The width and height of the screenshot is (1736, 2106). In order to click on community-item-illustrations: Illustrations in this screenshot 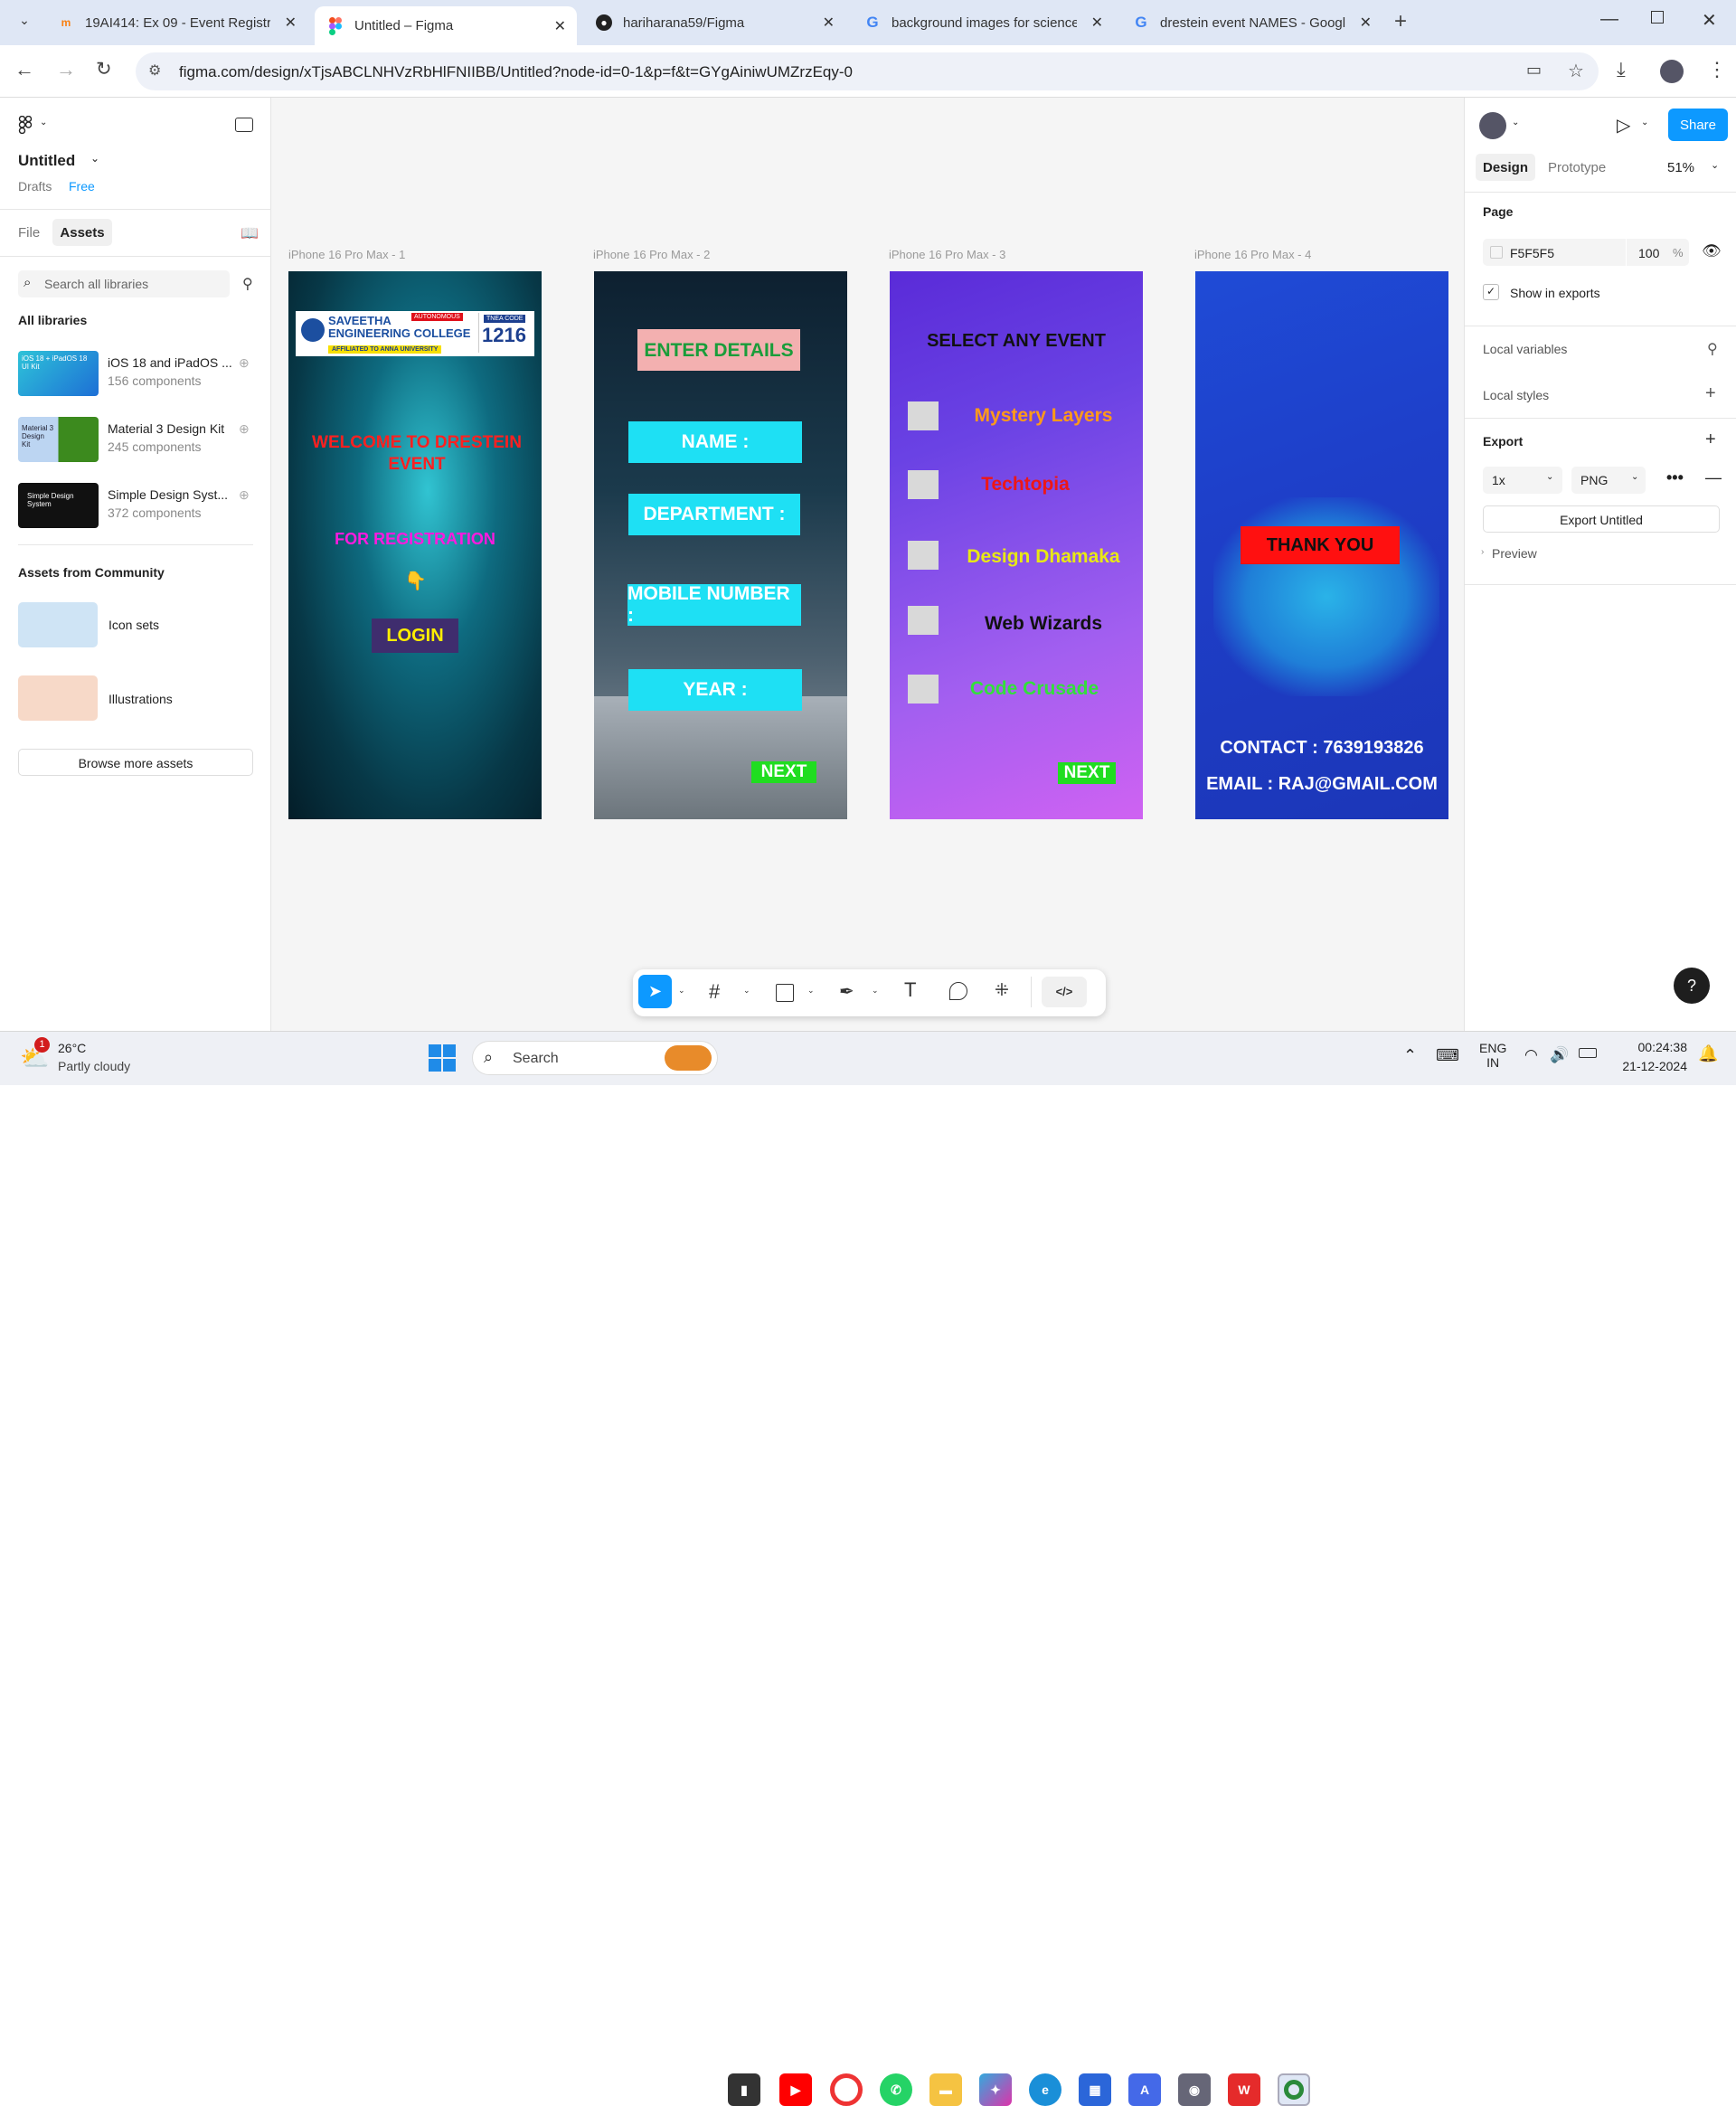, I will do `click(135, 696)`.